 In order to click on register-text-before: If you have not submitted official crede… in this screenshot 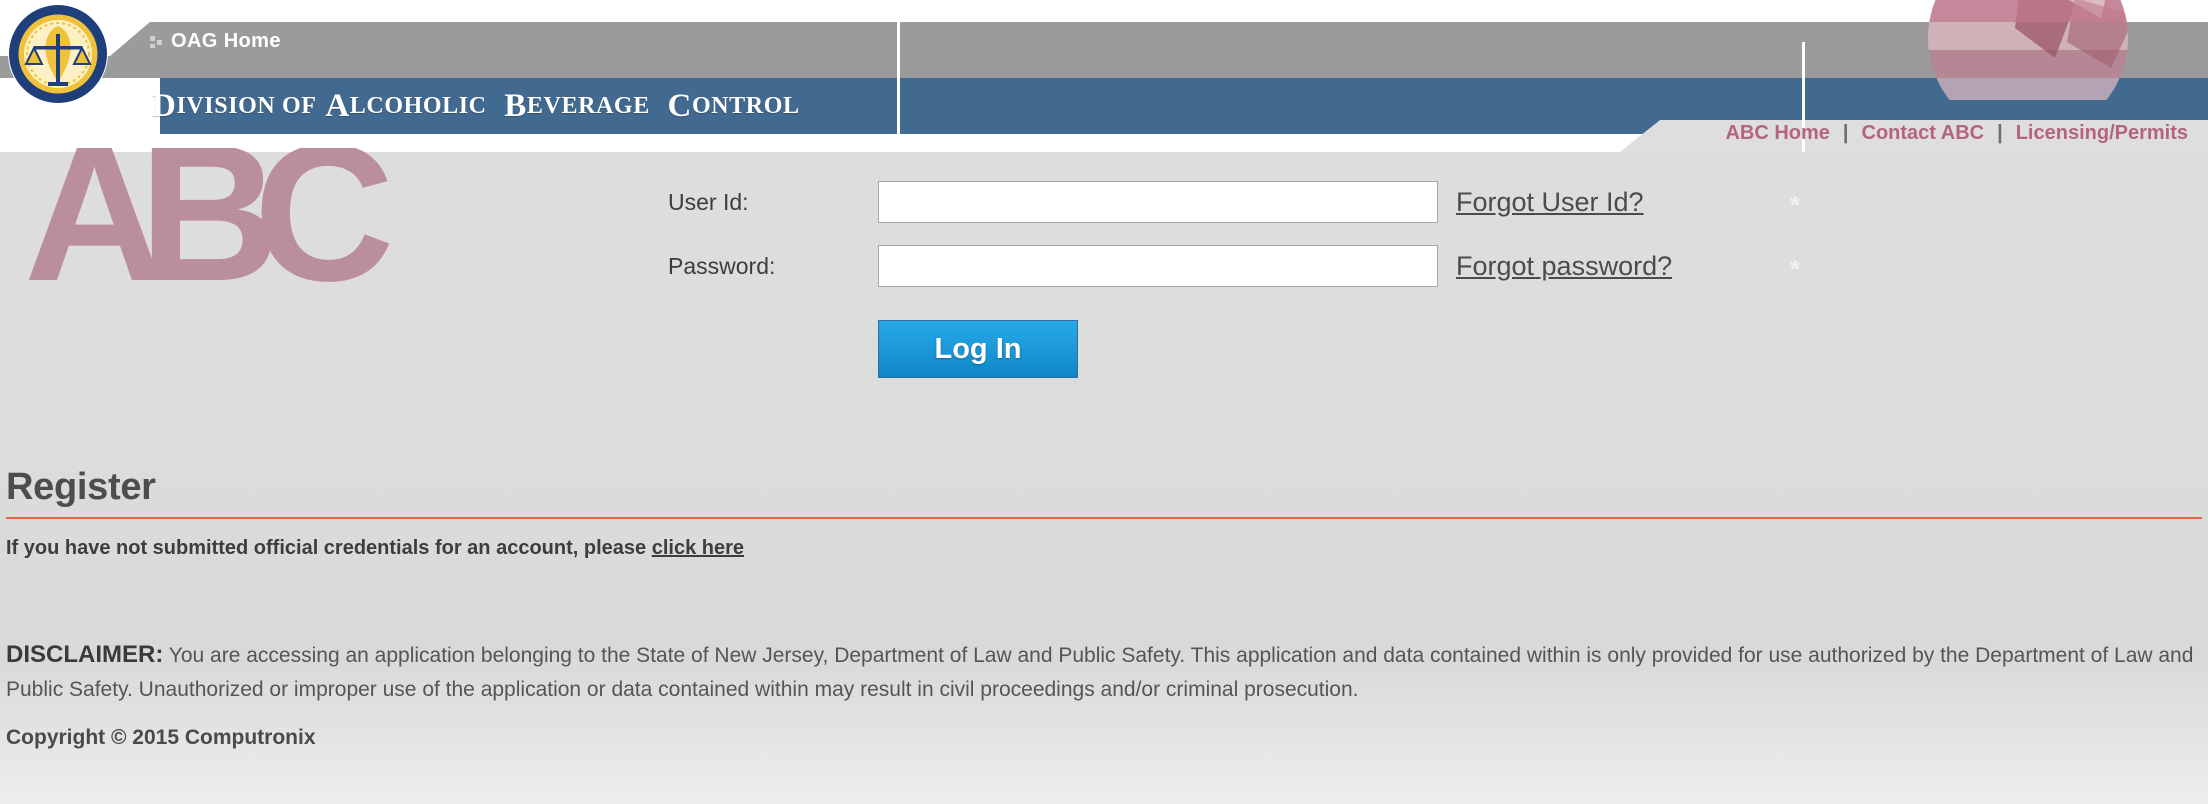, I will do `click(329, 548)`.